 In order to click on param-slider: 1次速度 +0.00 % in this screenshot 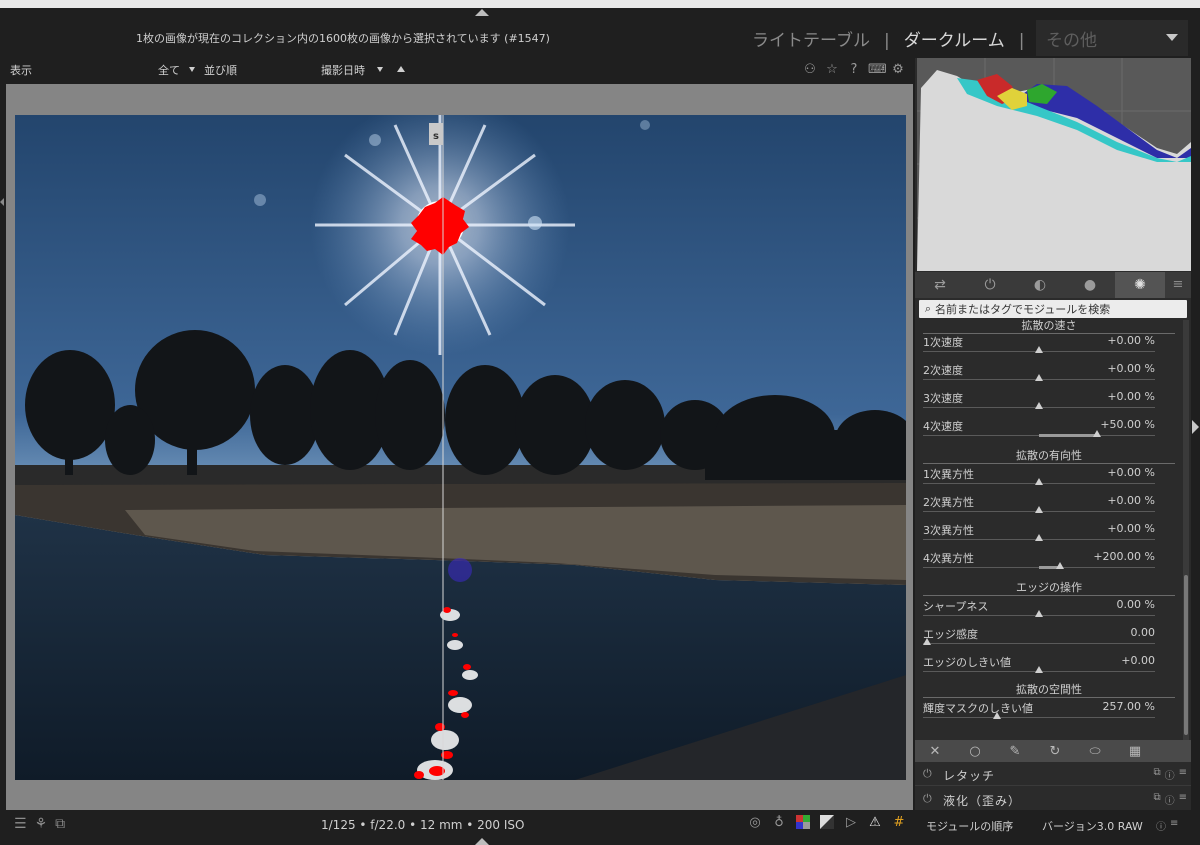, I will do `click(1040, 342)`.